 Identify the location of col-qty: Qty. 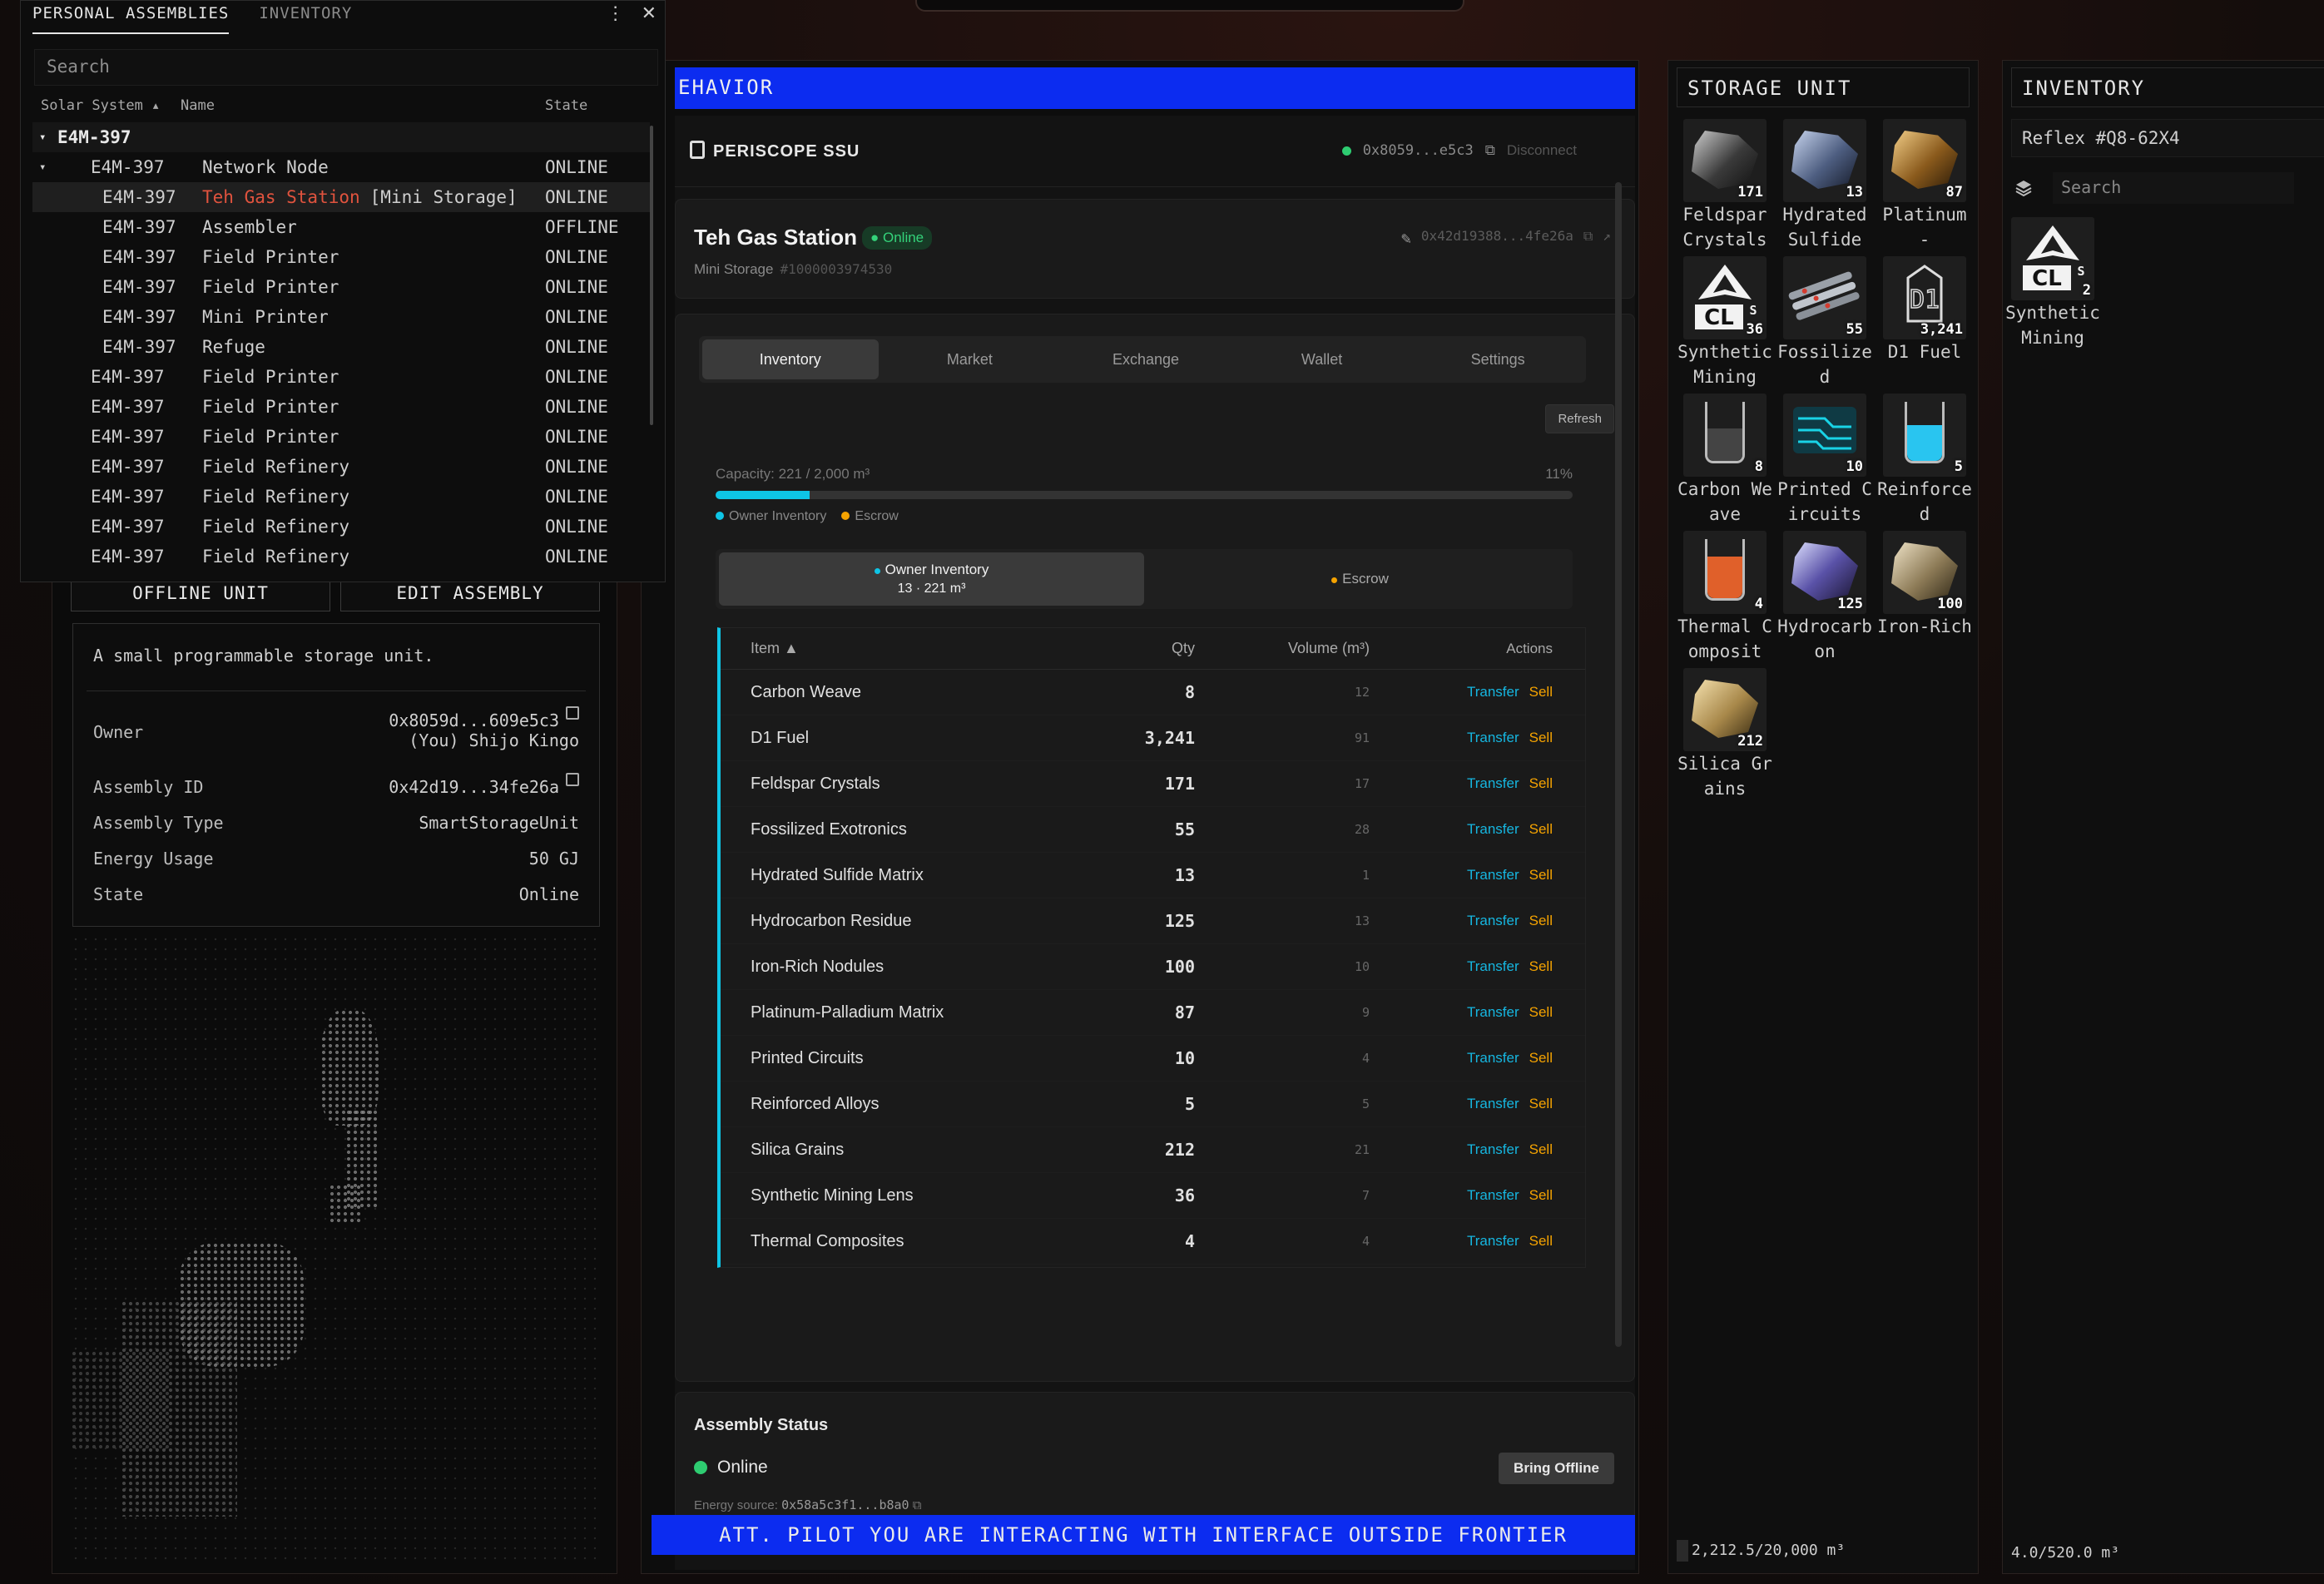
(1141, 648).